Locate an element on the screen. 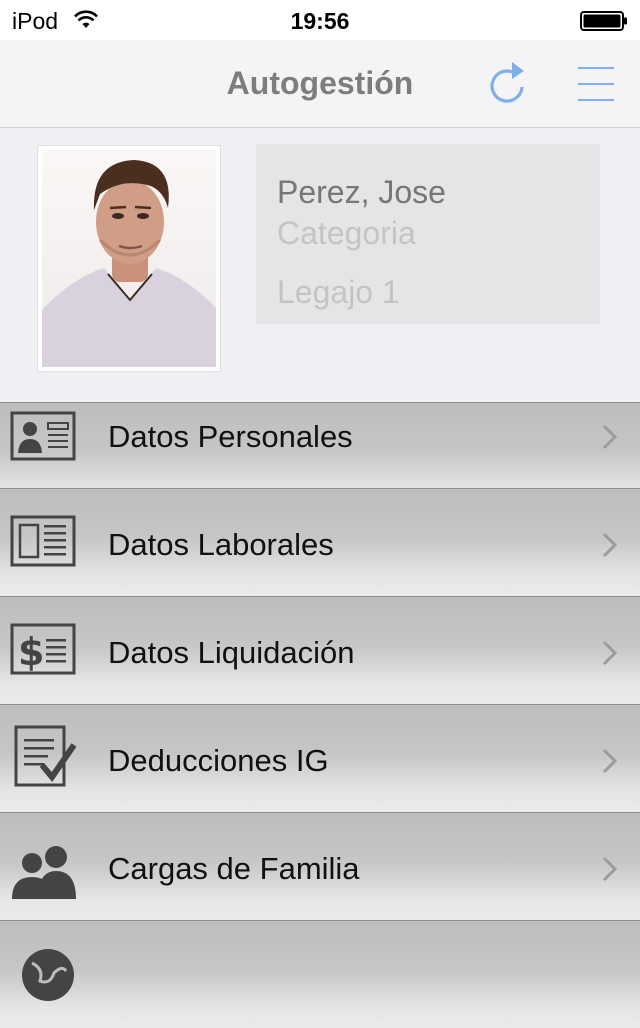  menu-item-cargas-de-familia: Cargas de Familia is located at coordinates (320, 866).